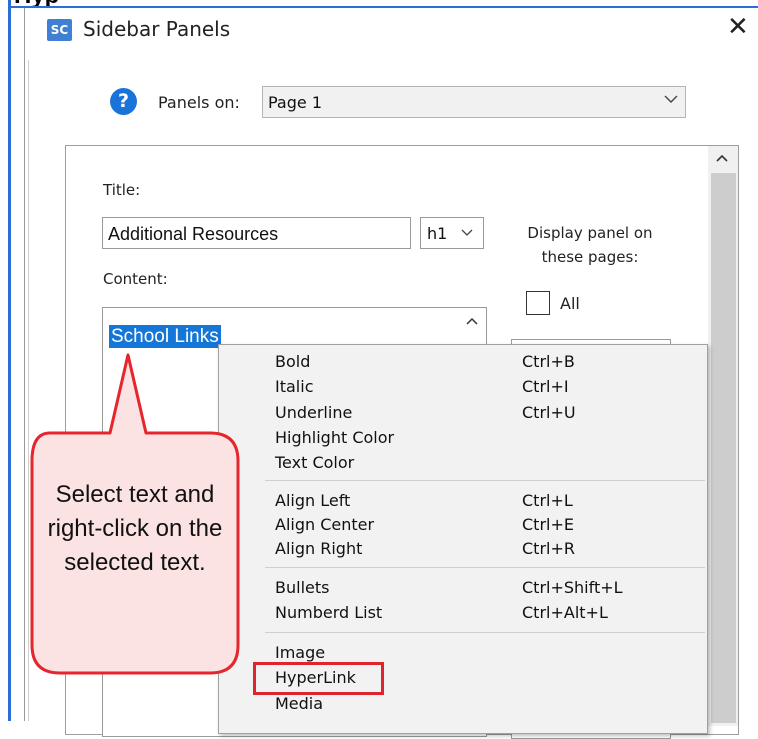 The width and height of the screenshot is (758, 739). Describe the element at coordinates (9, 360) in the screenshot. I see `window-frame-left` at that location.